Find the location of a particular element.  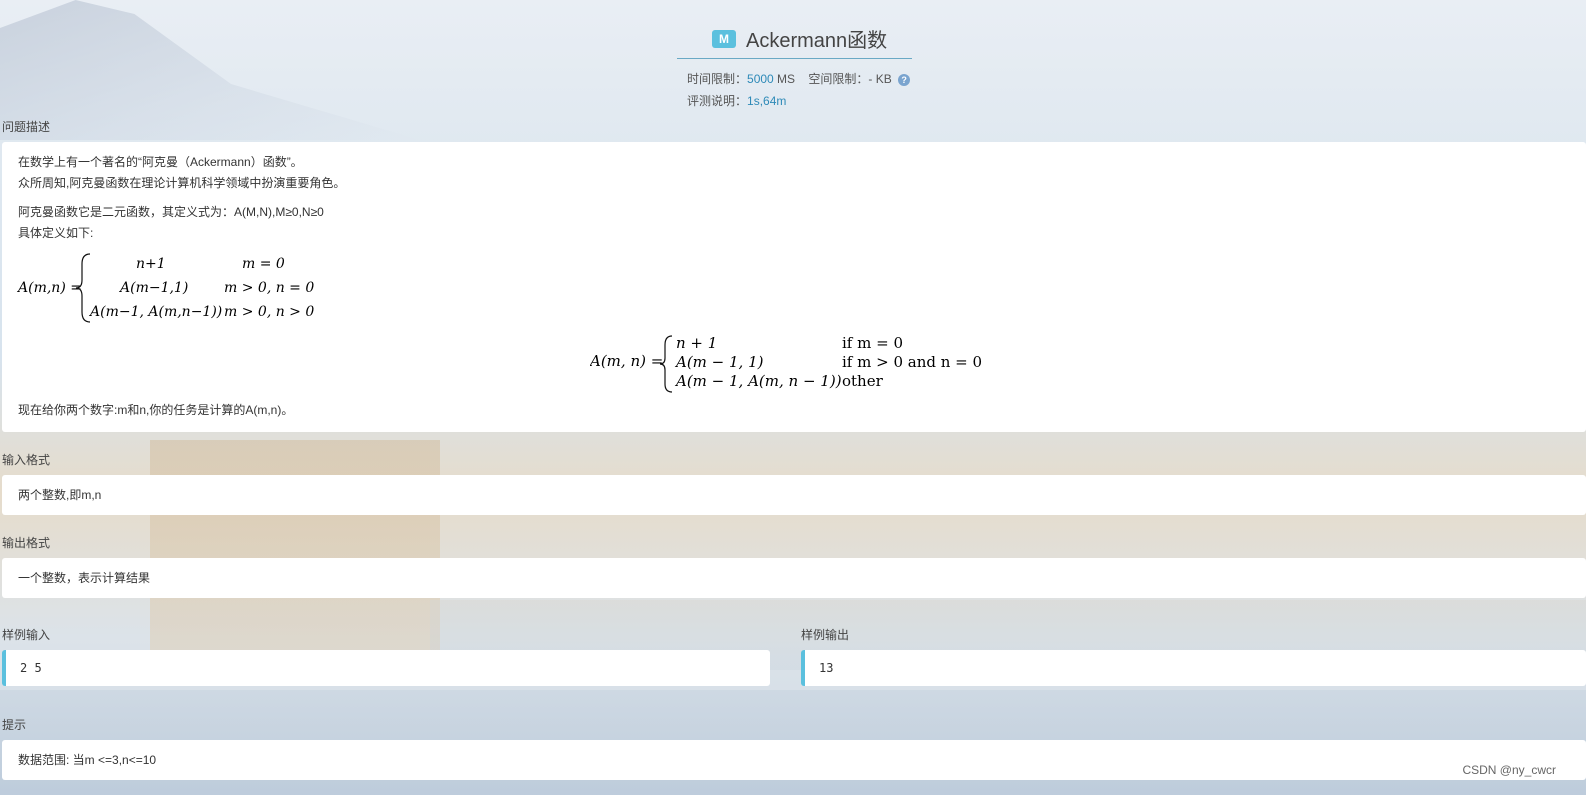

time-limit-unit: MS is located at coordinates (784, 79).